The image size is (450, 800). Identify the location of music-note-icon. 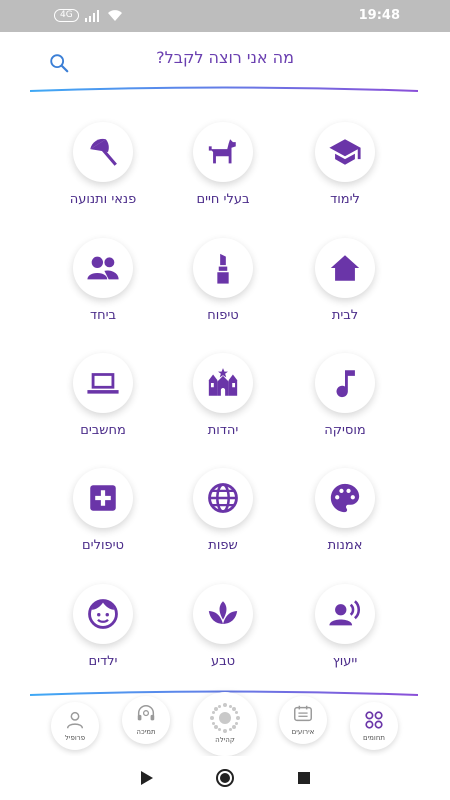
(345, 384).